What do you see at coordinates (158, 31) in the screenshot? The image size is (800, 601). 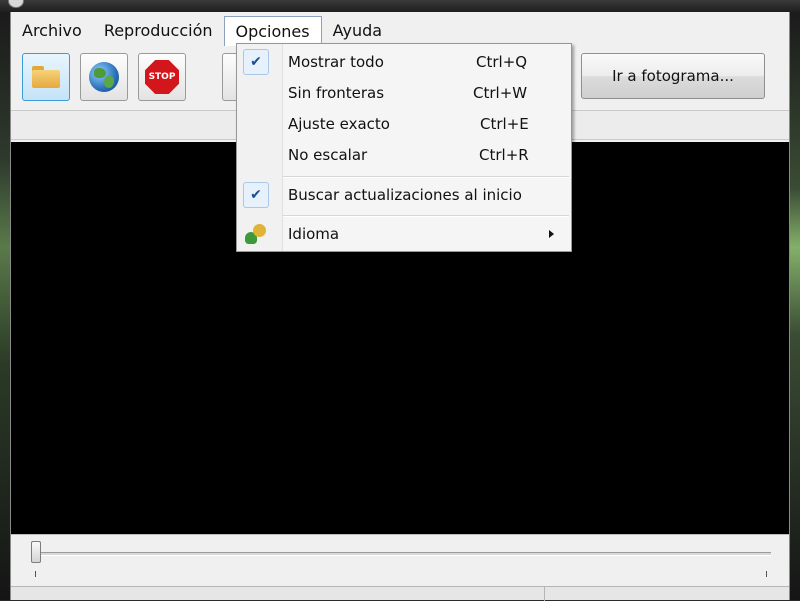 I see `menu-reproduccion: Reproducción` at bounding box center [158, 31].